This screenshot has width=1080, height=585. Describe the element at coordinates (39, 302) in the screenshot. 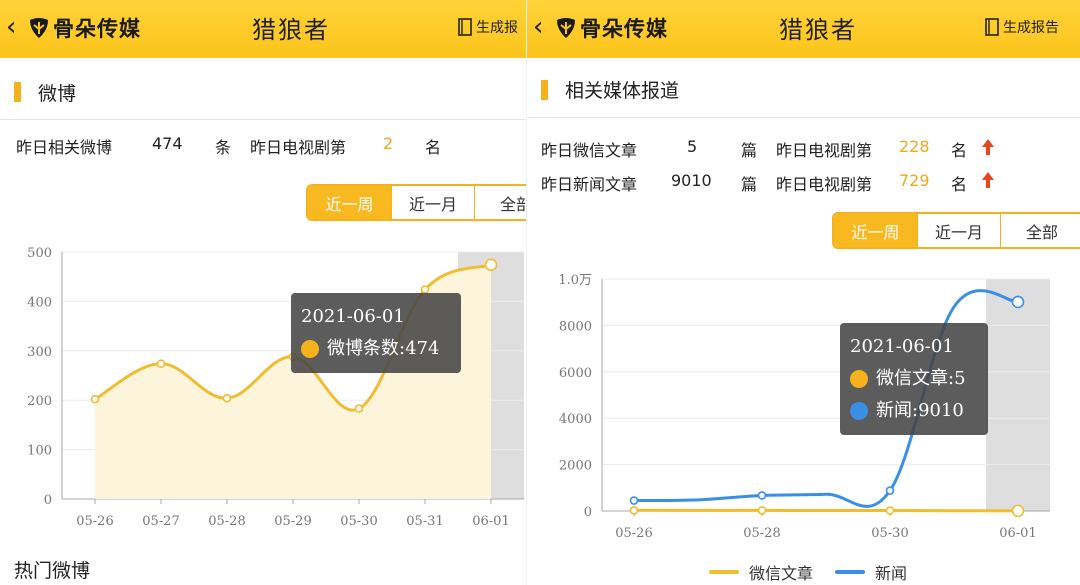

I see `y-tick-label: 400` at that location.